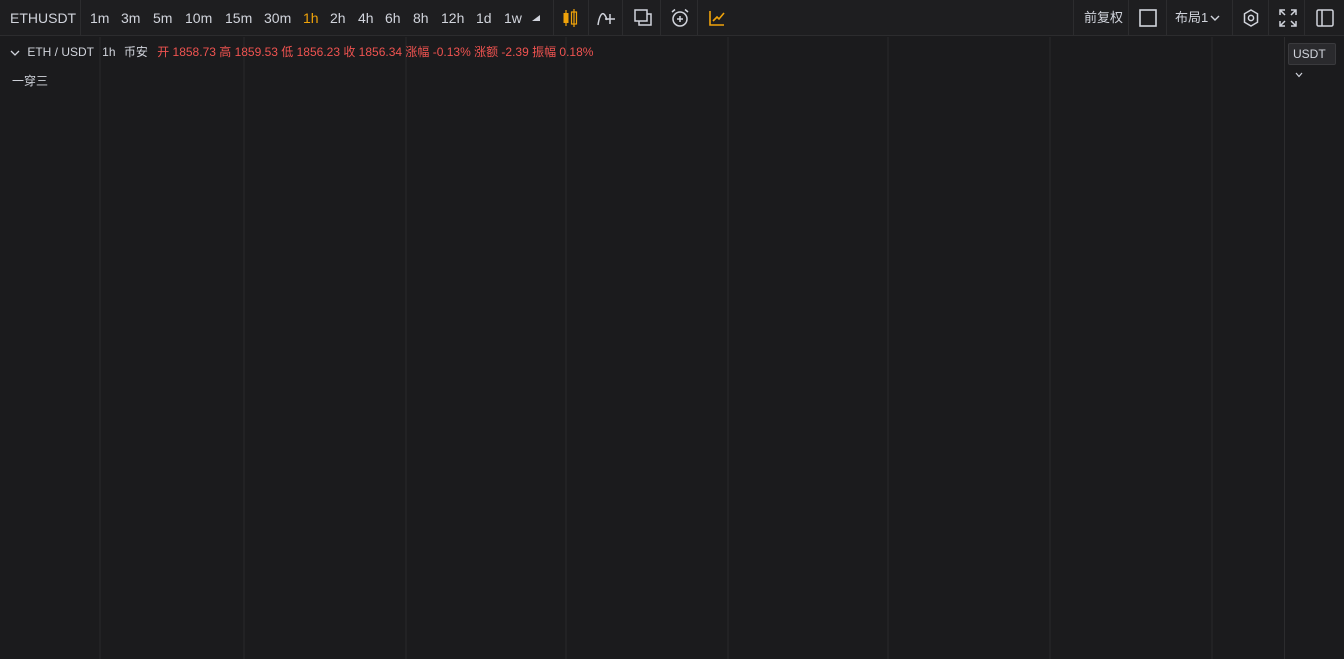  I want to click on interval-5m: 5m, so click(162, 18).